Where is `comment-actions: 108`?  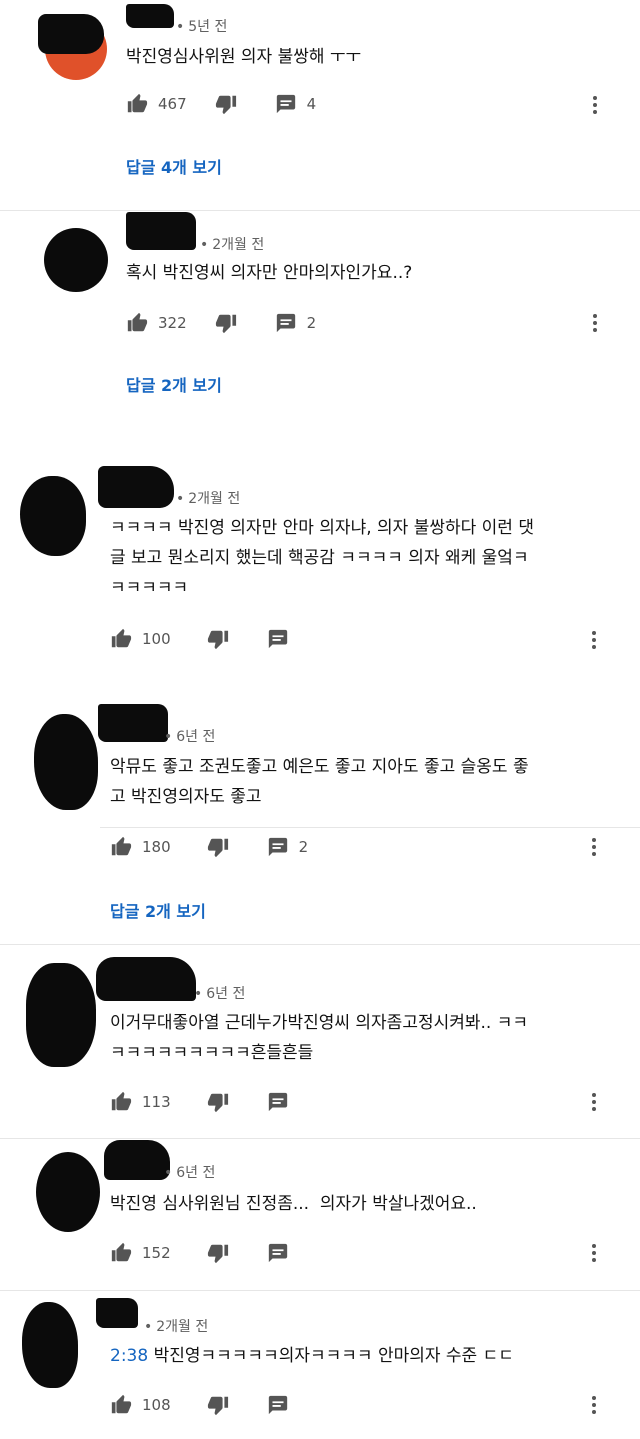 comment-actions: 108 is located at coordinates (199, 1405).